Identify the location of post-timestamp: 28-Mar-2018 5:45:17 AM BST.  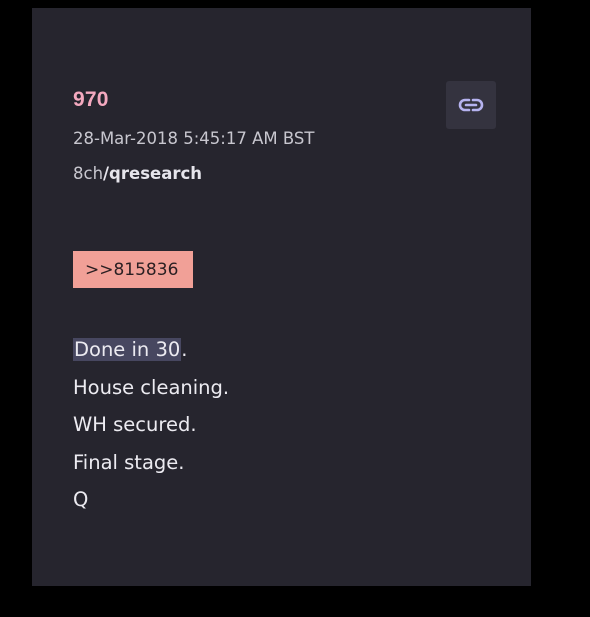
(194, 138).